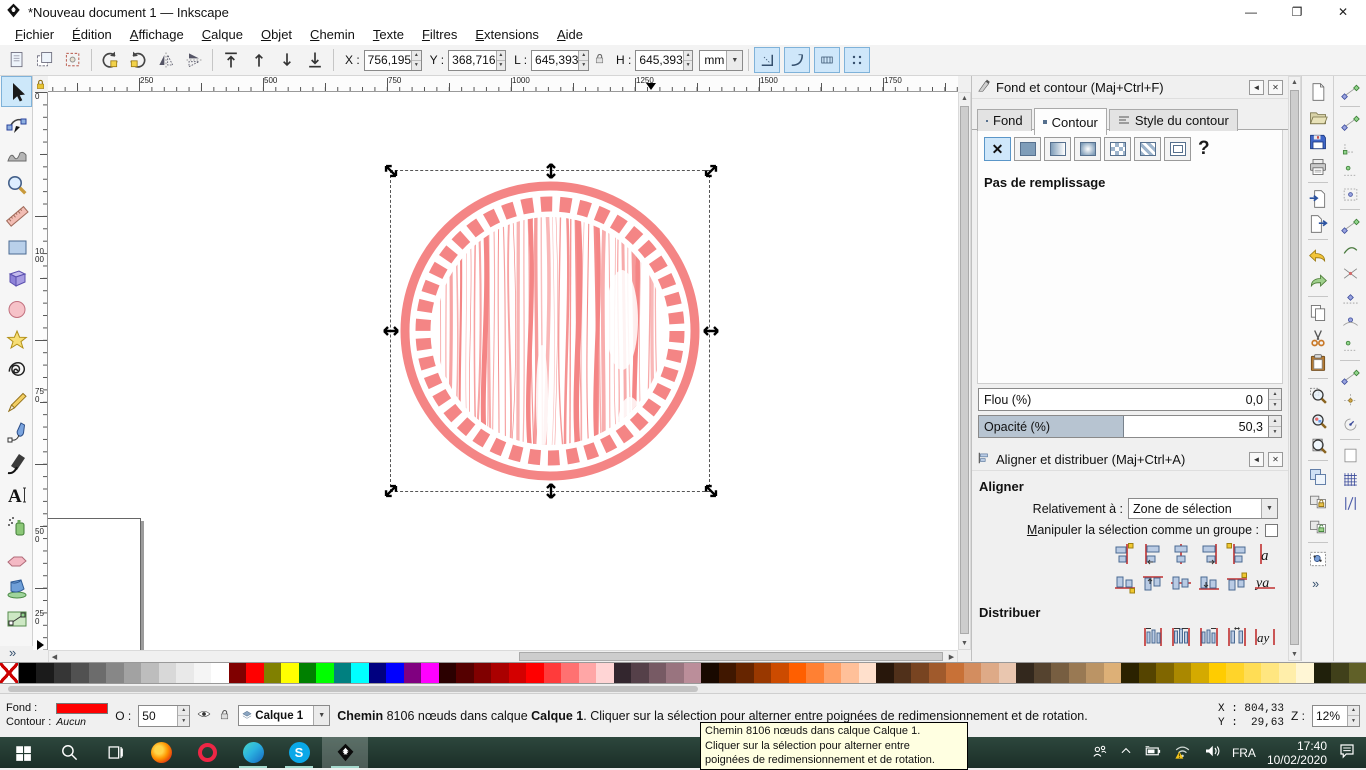 The width and height of the screenshot is (1366, 770). I want to click on scroll-down-arrow: ▼, so click(964, 643).